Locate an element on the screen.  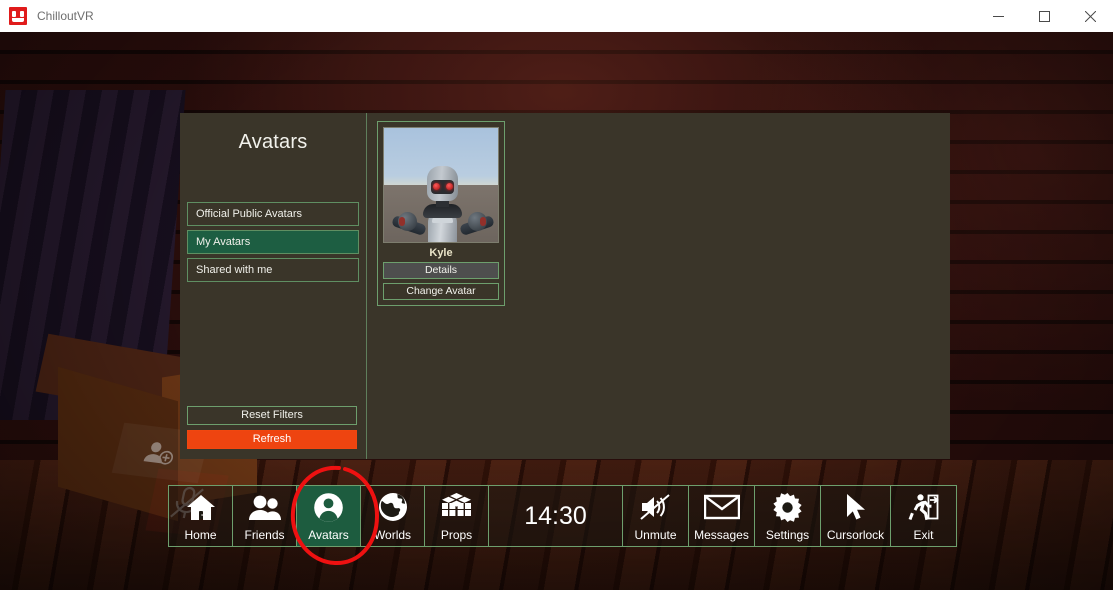
envelope-icon is located at coordinates (721, 507).